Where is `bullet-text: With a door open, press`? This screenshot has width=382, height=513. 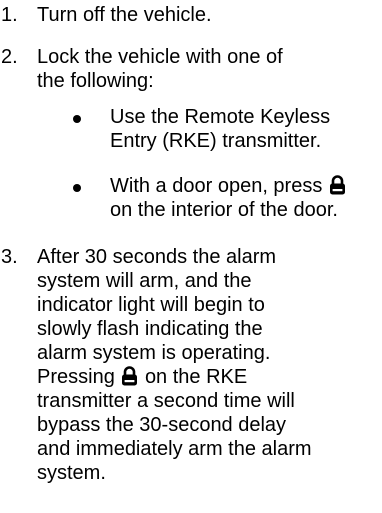
bullet-text: With a door open, press is located at coordinates (216, 186).